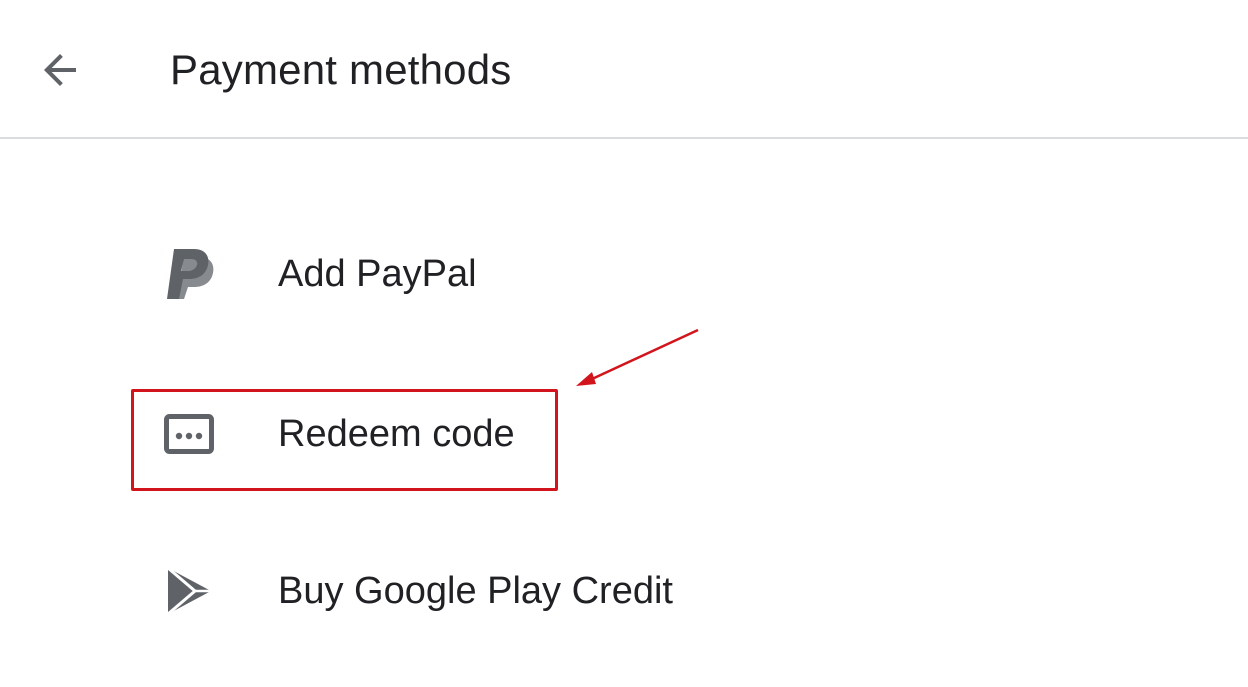 Image resolution: width=1248 pixels, height=687 pixels. What do you see at coordinates (396, 434) in the screenshot?
I see `redeem-code-label: Redeem code` at bounding box center [396, 434].